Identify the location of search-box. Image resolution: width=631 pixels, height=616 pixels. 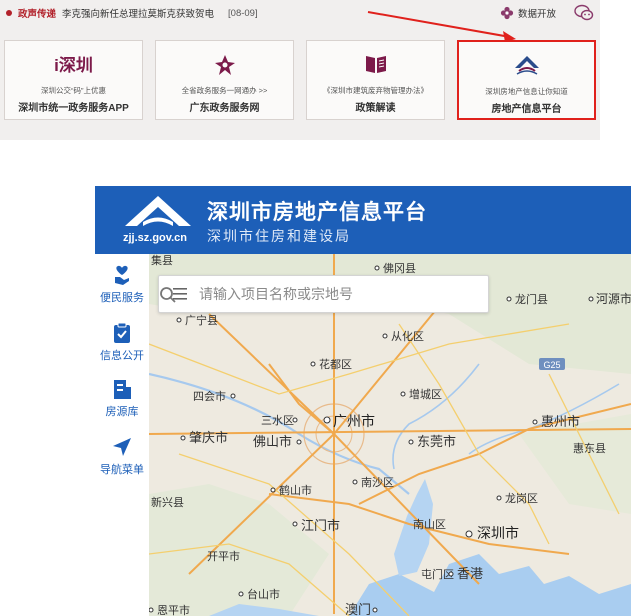
(323, 294).